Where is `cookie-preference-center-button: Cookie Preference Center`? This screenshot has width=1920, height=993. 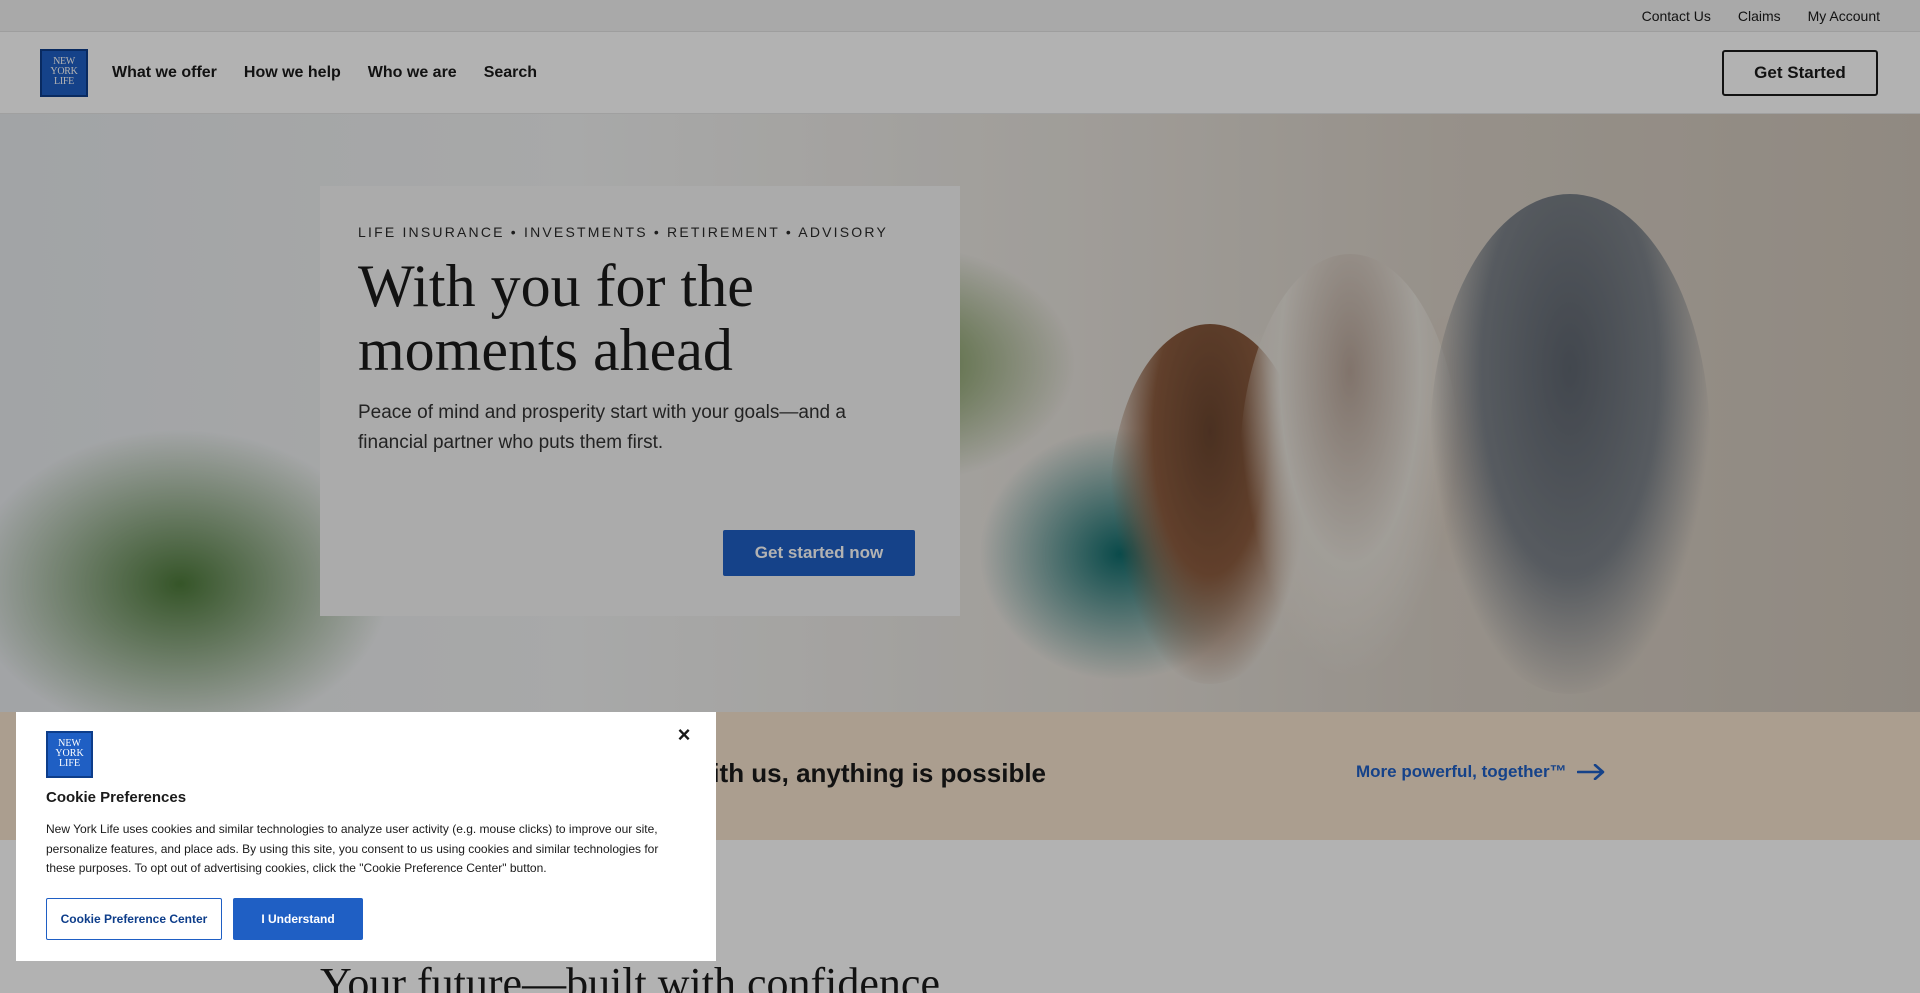 cookie-preference-center-button: Cookie Preference Center is located at coordinates (134, 919).